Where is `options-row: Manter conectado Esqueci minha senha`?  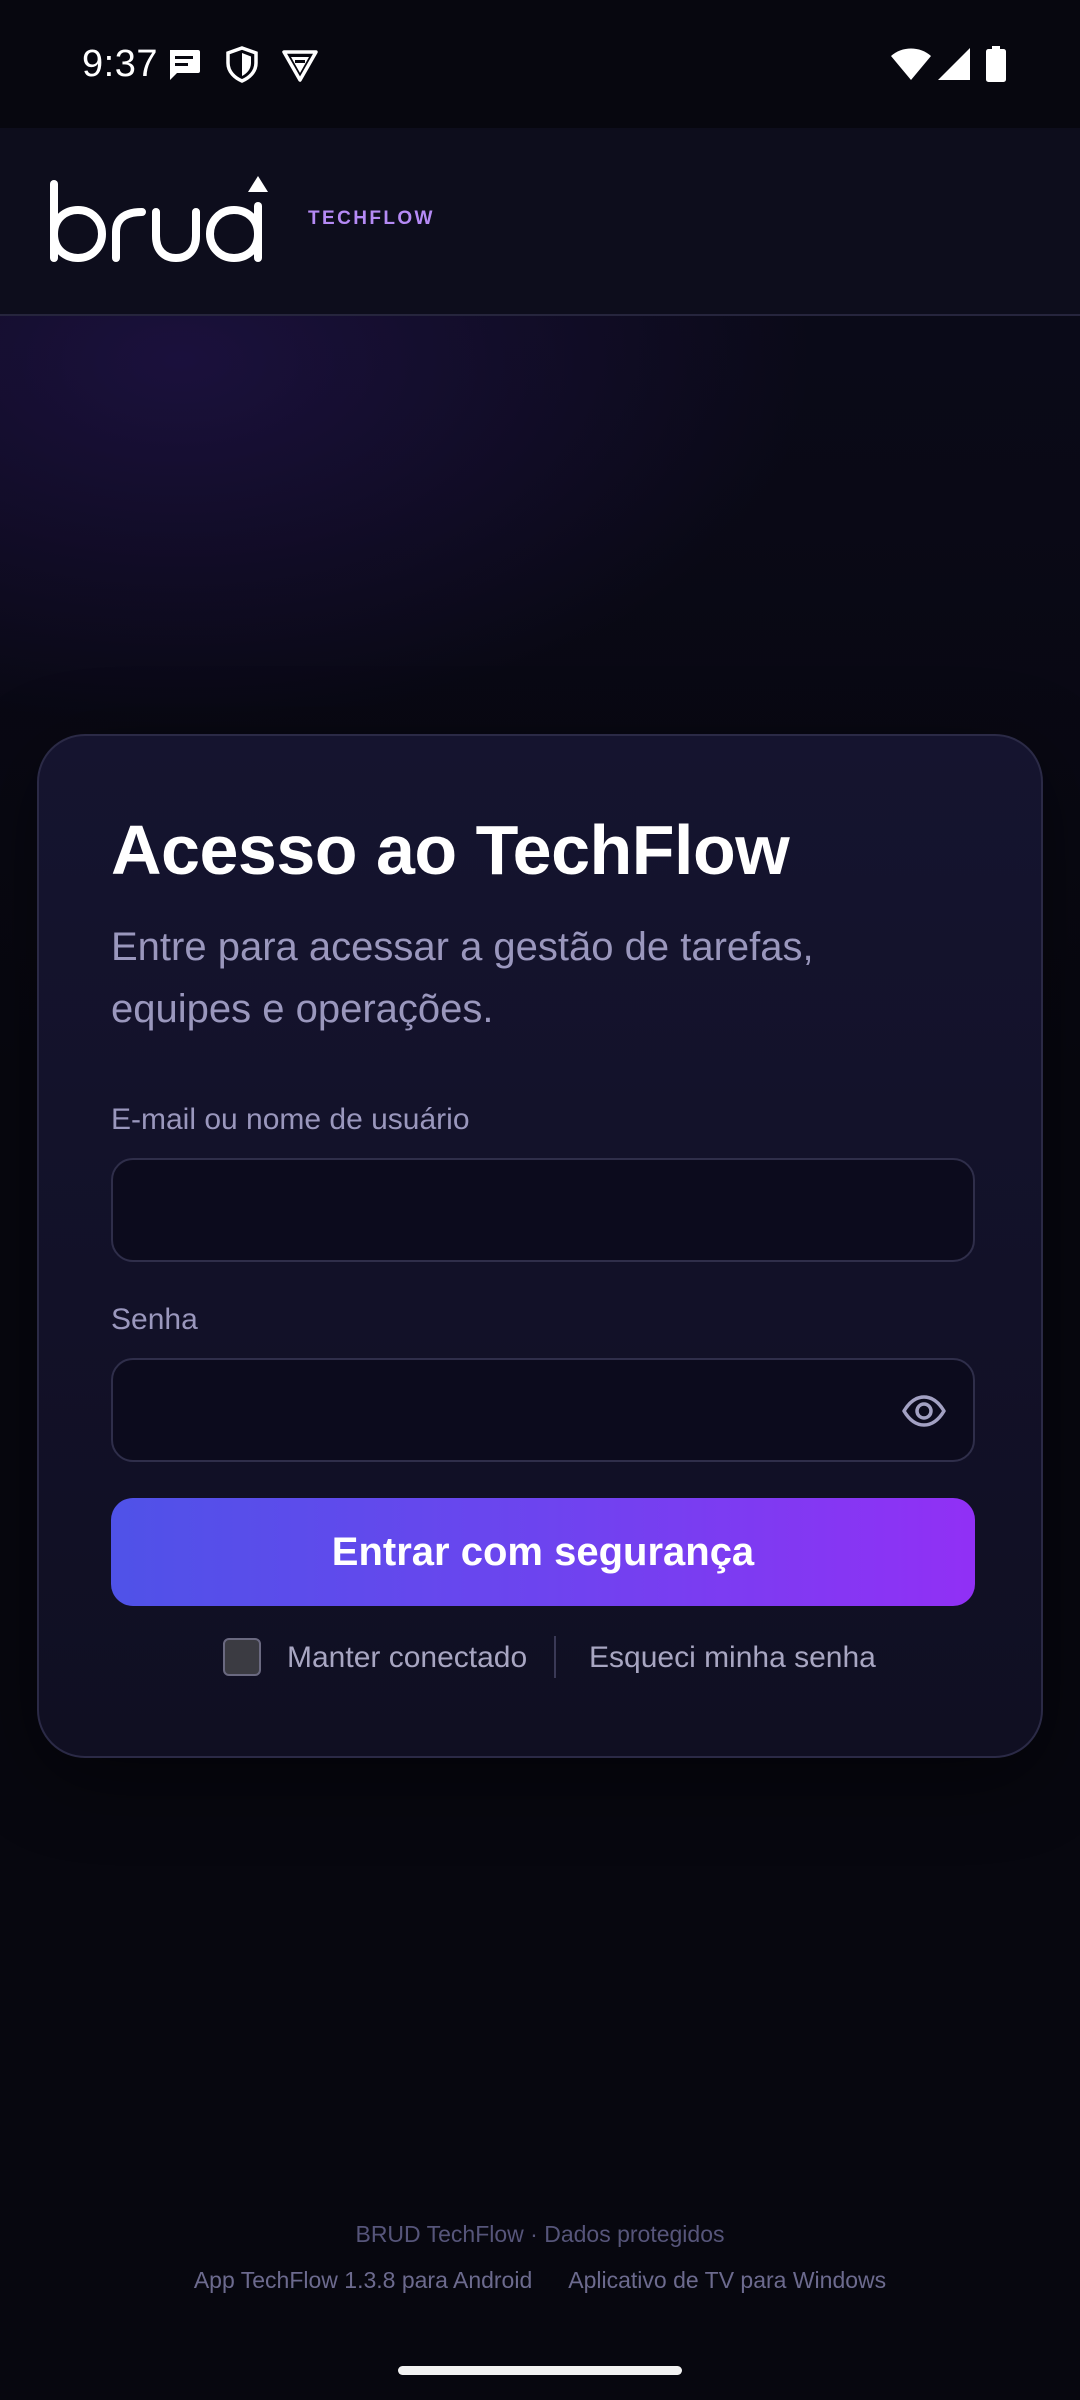 options-row: Manter conectado Esqueci minha senha is located at coordinates (542, 1658).